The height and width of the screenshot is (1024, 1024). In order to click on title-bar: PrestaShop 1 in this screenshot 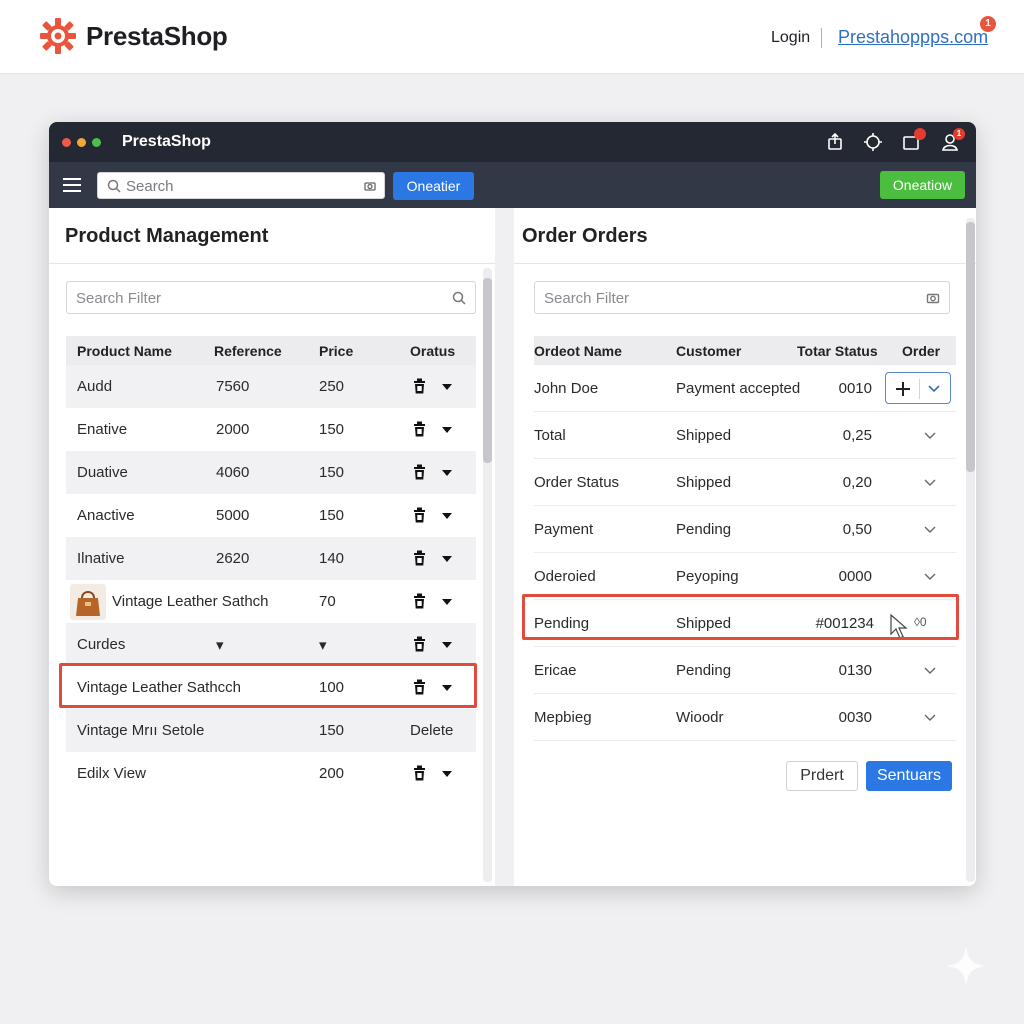, I will do `click(512, 142)`.